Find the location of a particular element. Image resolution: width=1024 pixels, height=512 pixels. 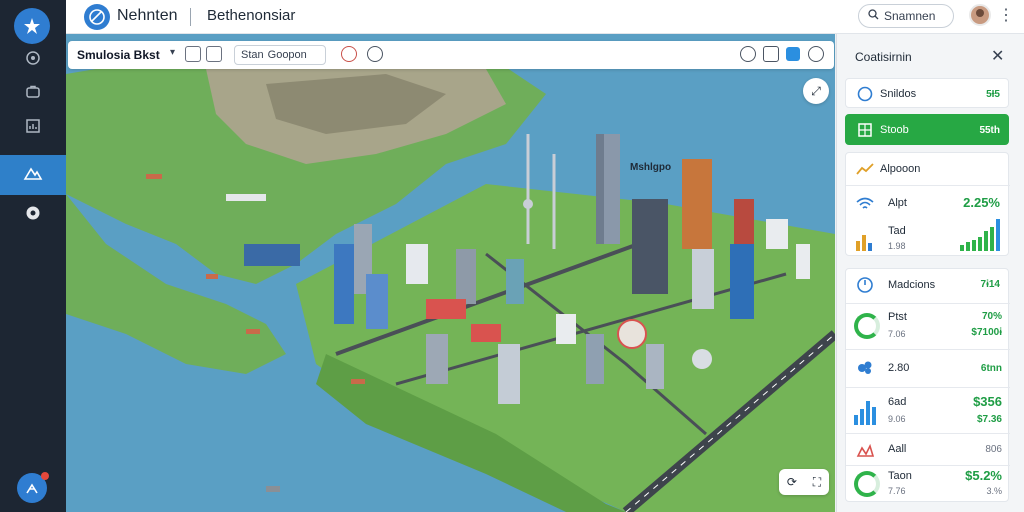

tower-1-shade is located at coordinates (600, 189).